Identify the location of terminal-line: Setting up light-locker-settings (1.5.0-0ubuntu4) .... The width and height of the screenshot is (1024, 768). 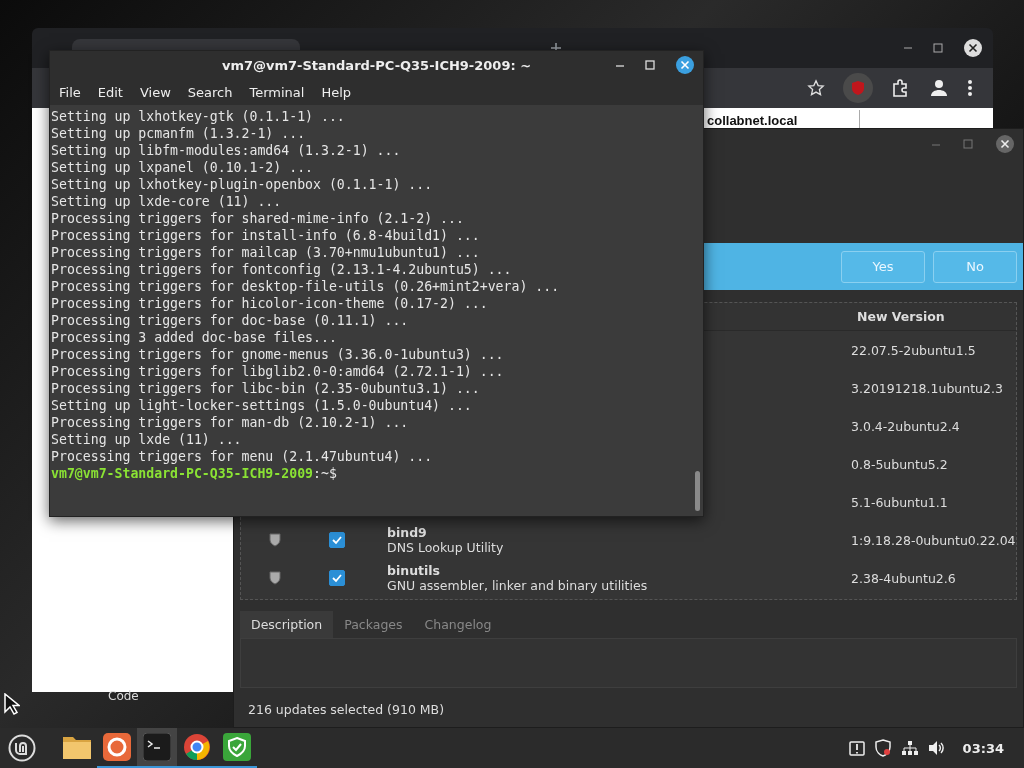
(262, 405).